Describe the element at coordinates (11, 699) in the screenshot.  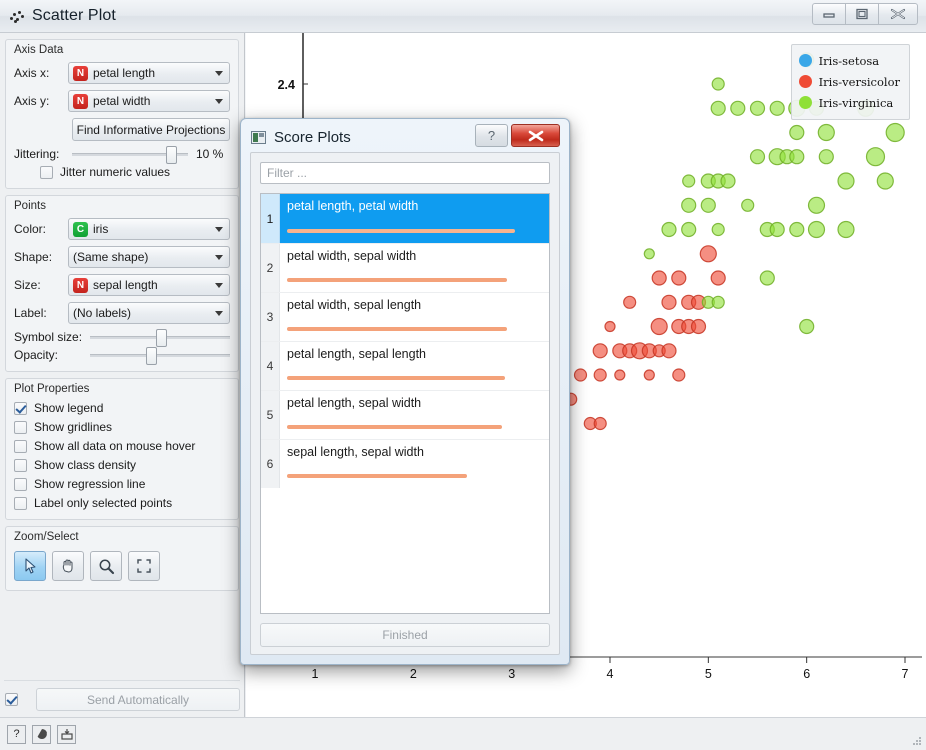
I see `send-automatically-checkbox` at that location.